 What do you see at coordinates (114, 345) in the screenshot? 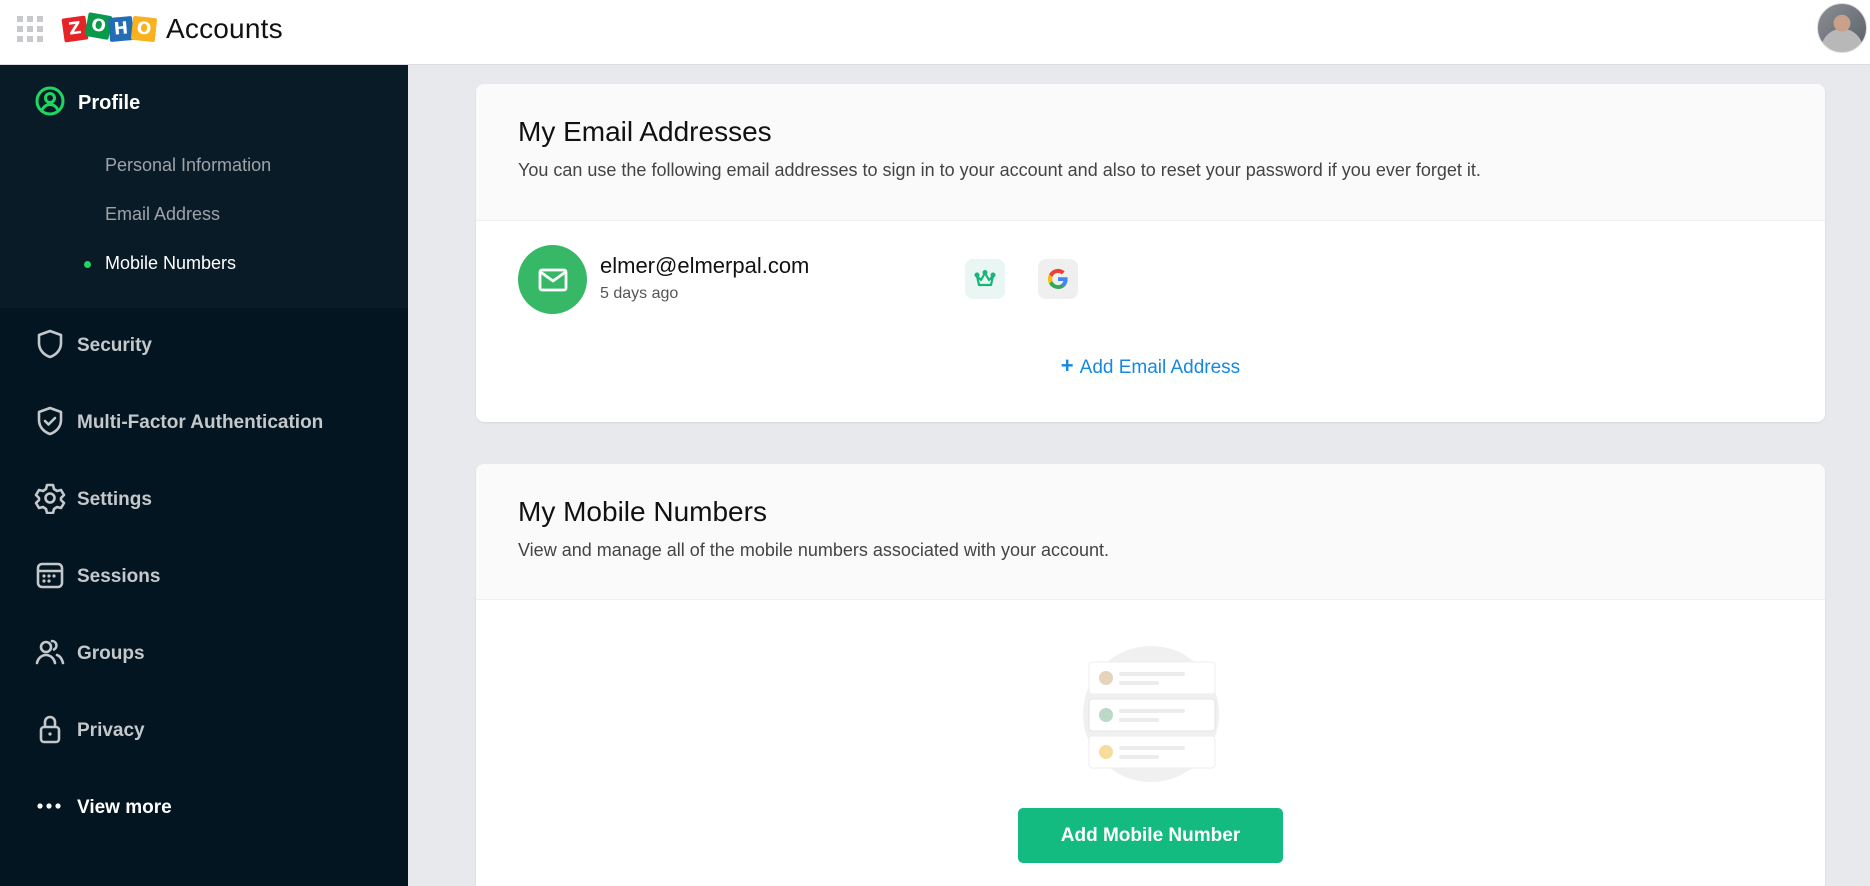
I see `sidebar-item-label: Security` at bounding box center [114, 345].